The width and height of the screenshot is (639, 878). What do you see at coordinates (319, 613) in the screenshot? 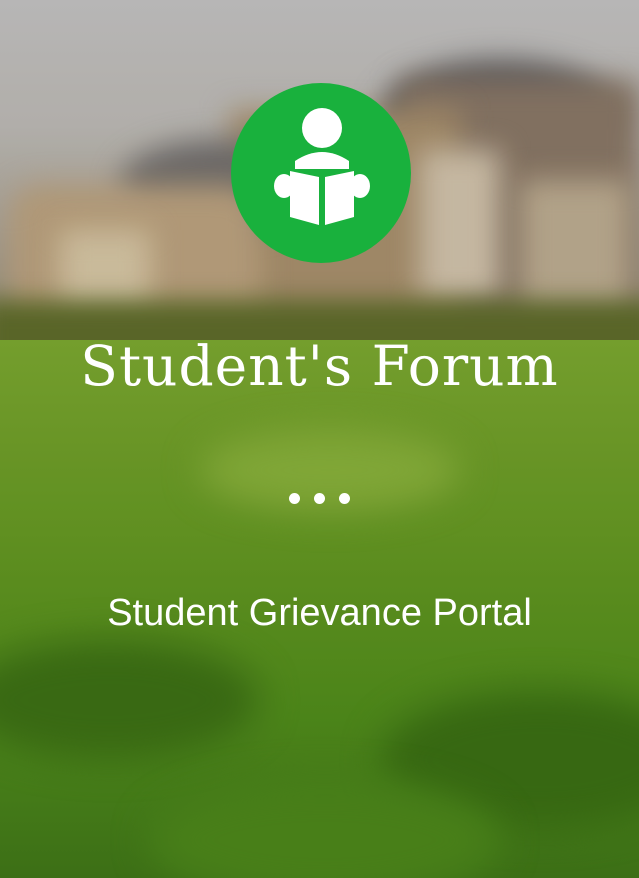
I see `app-subtitle: Student Grievance Portal` at bounding box center [319, 613].